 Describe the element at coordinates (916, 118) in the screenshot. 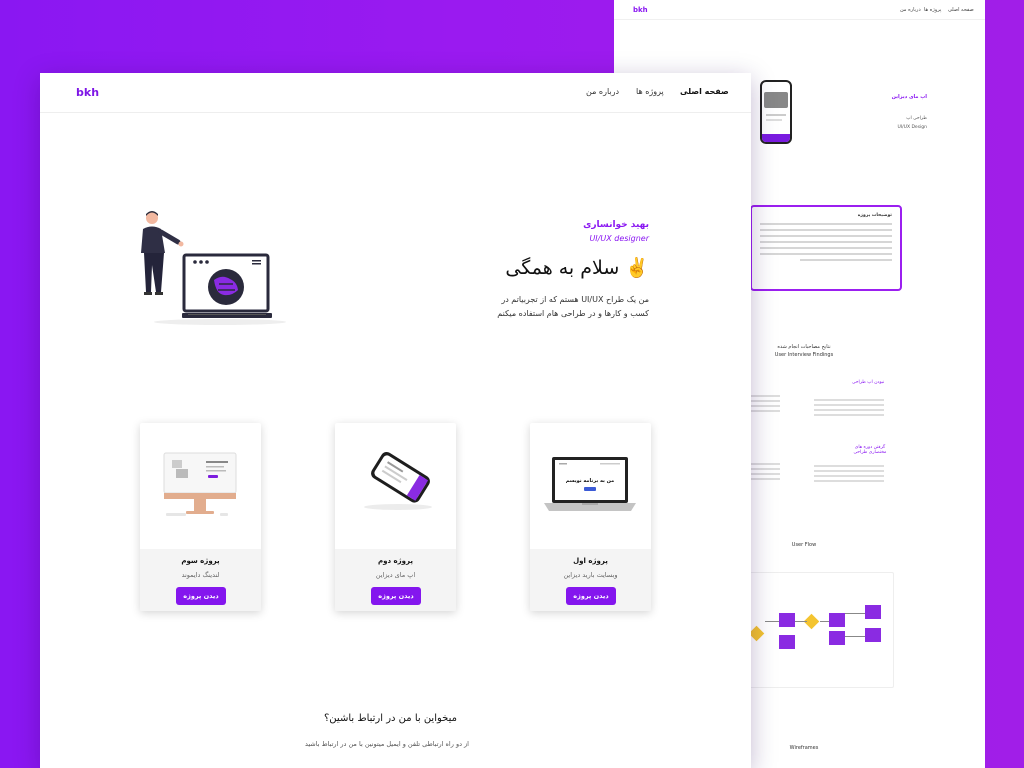

I see `back-meta-label: طراحی اپ` at that location.